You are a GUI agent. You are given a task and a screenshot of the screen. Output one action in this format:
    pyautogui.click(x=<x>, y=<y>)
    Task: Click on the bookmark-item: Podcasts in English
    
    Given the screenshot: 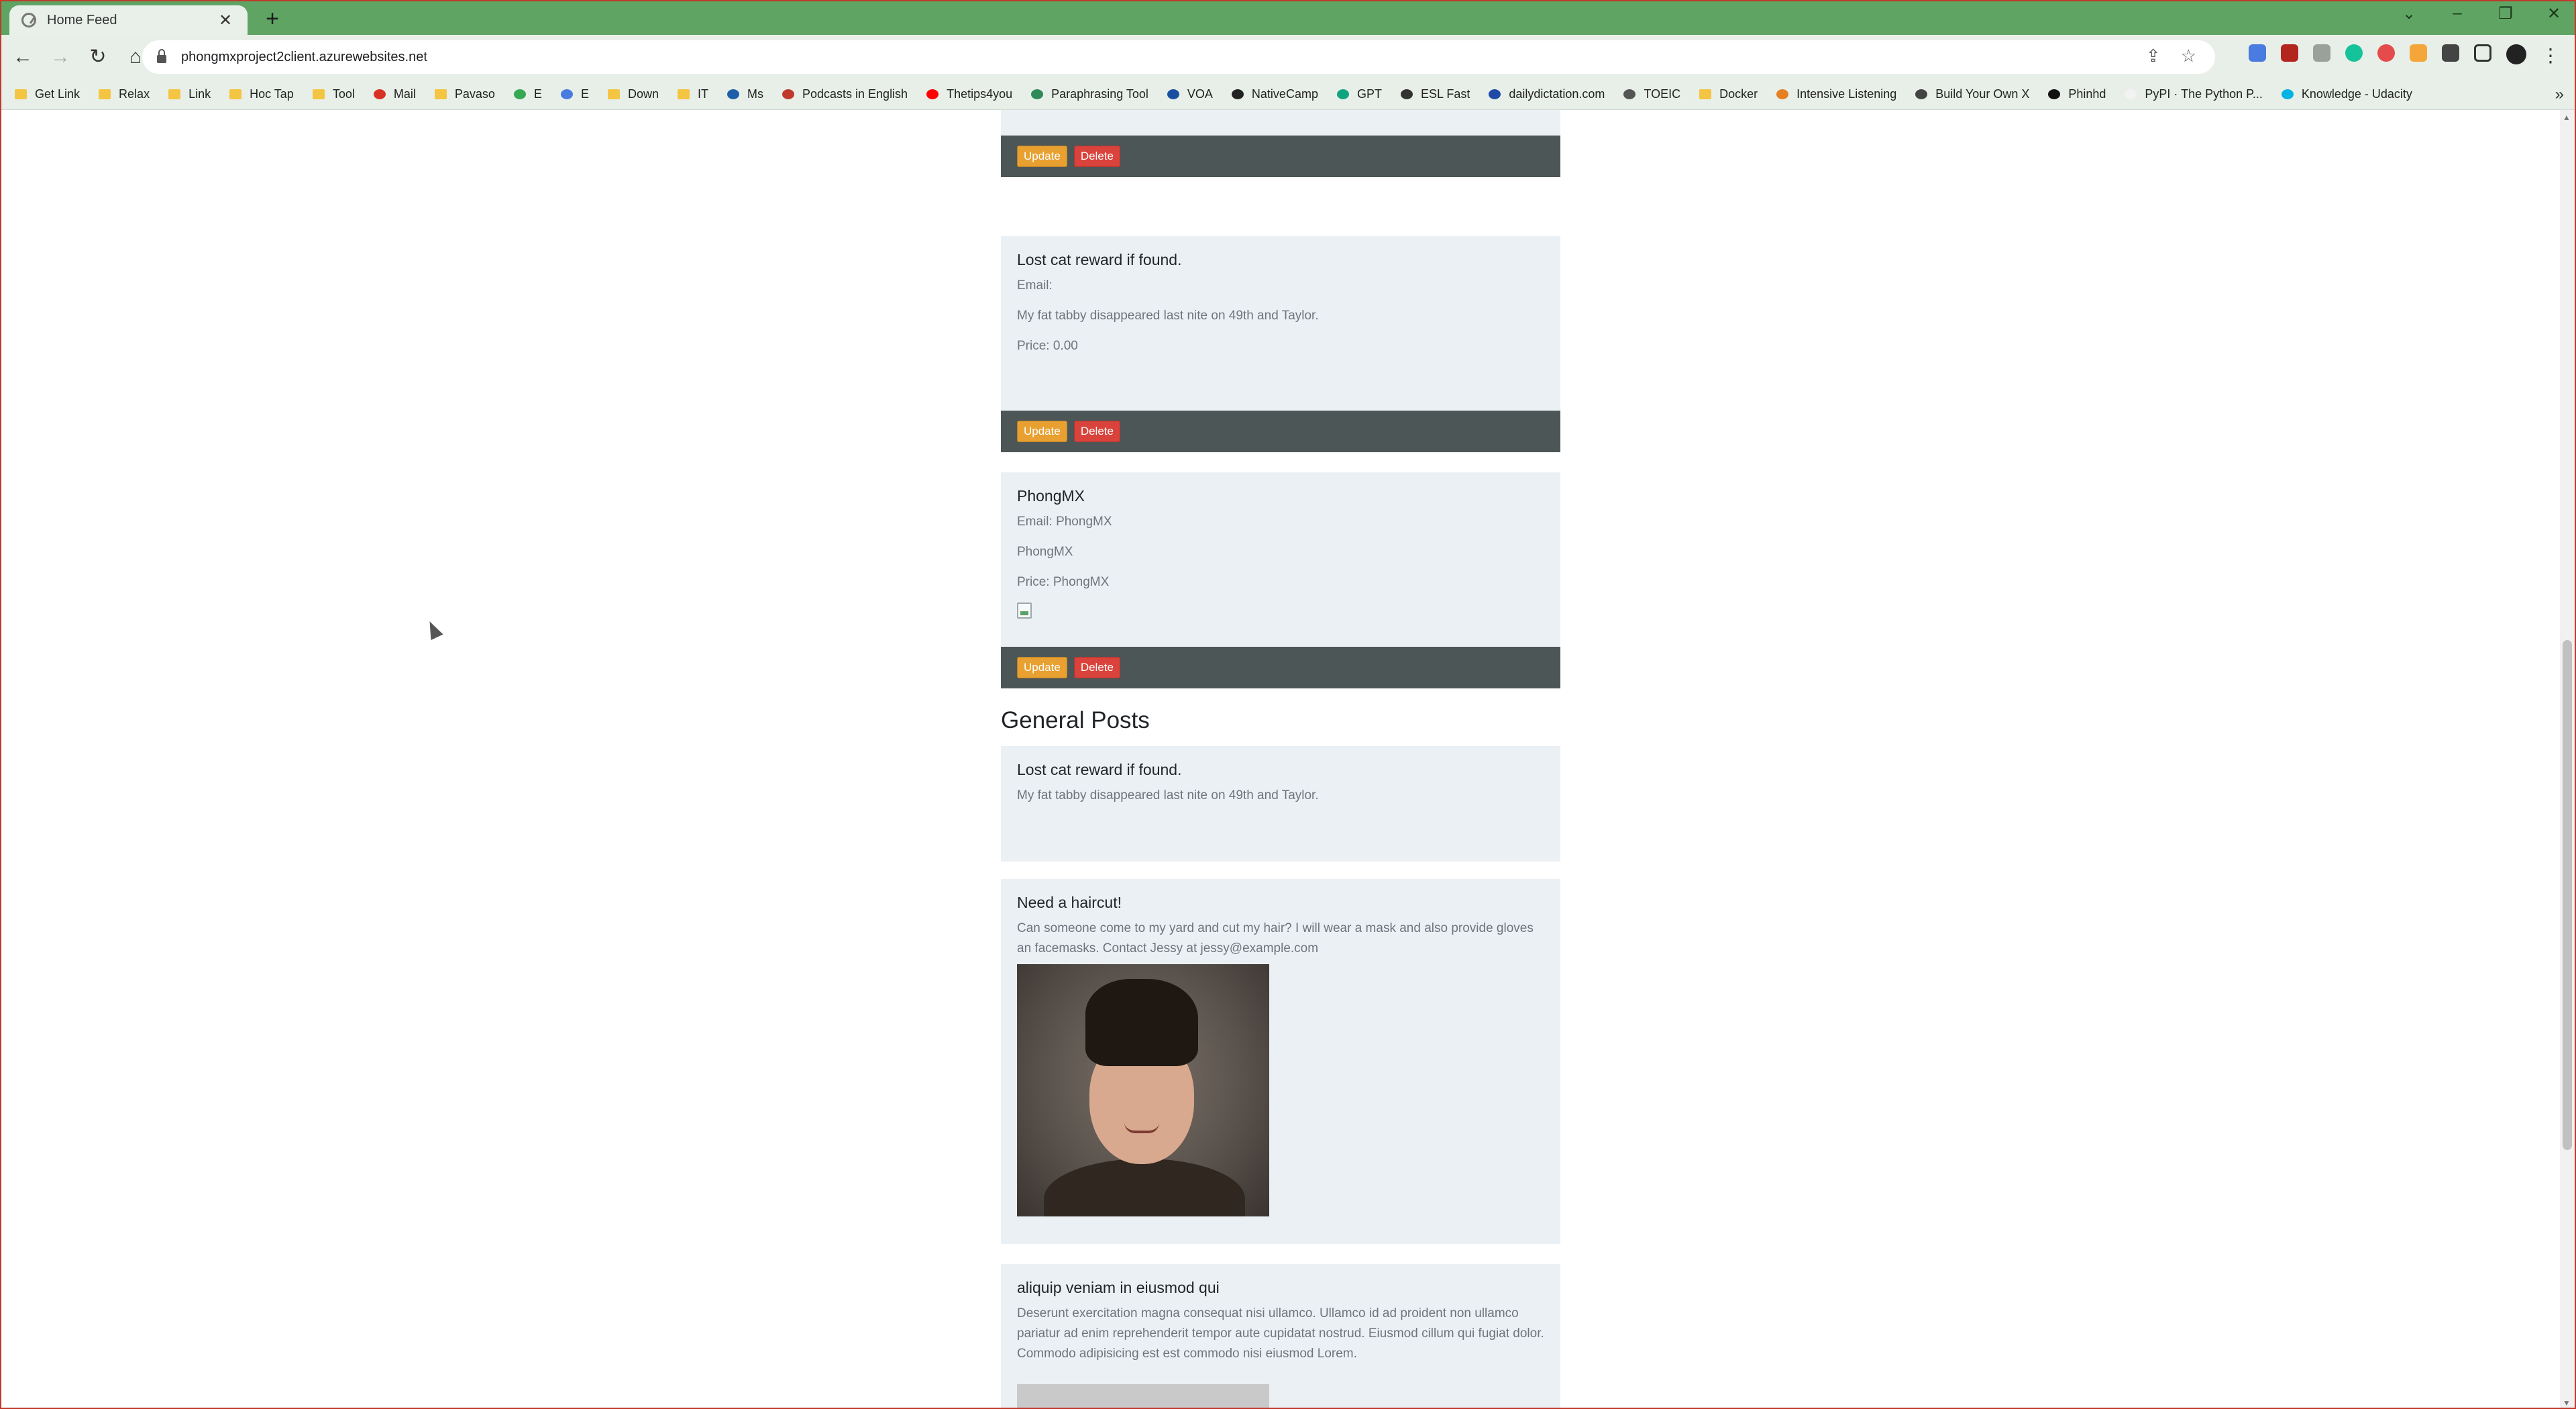 What is the action you would take?
    pyautogui.click(x=845, y=94)
    